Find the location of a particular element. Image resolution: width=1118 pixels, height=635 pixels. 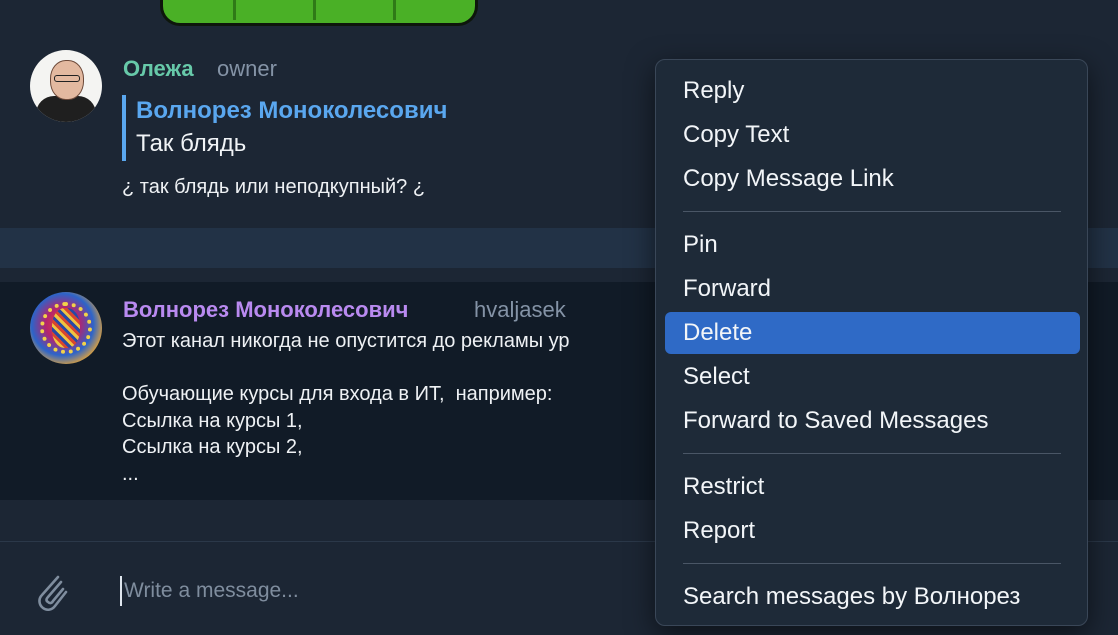

menu-item-copy-text: Copy Text is located at coordinates (872, 135).